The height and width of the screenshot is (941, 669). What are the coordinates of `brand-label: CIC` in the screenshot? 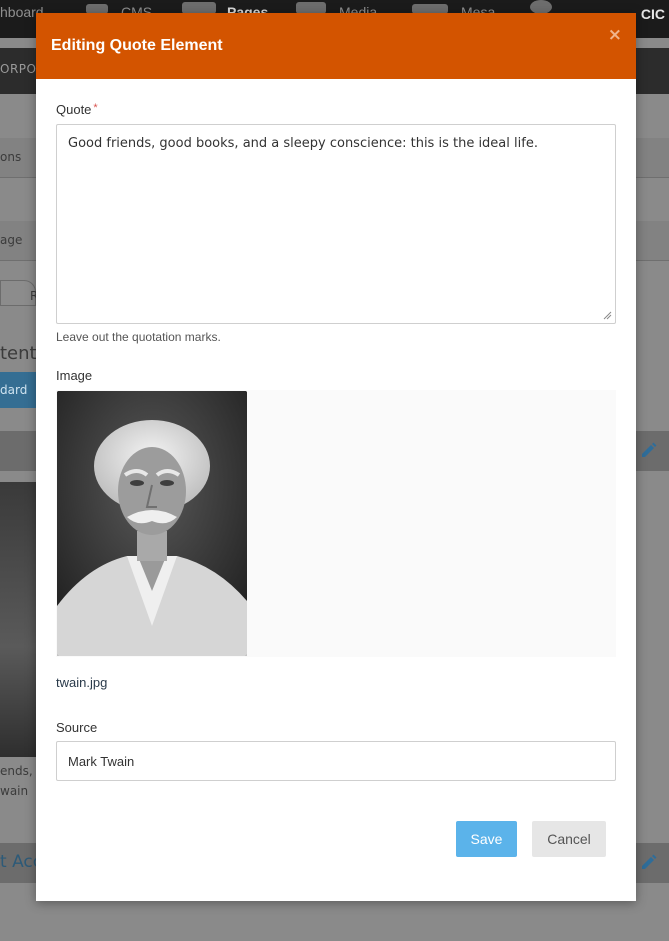 It's located at (652, 14).